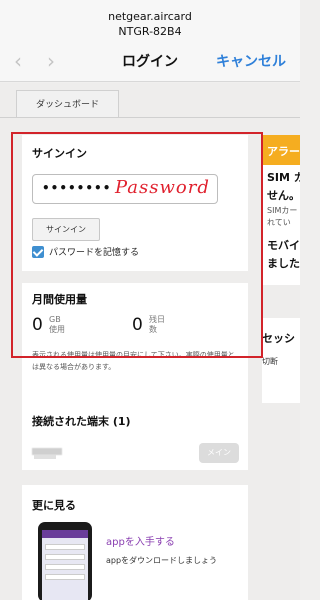 The image size is (320, 600). I want to click on alert-line-3: モバイ, so click(283, 245).